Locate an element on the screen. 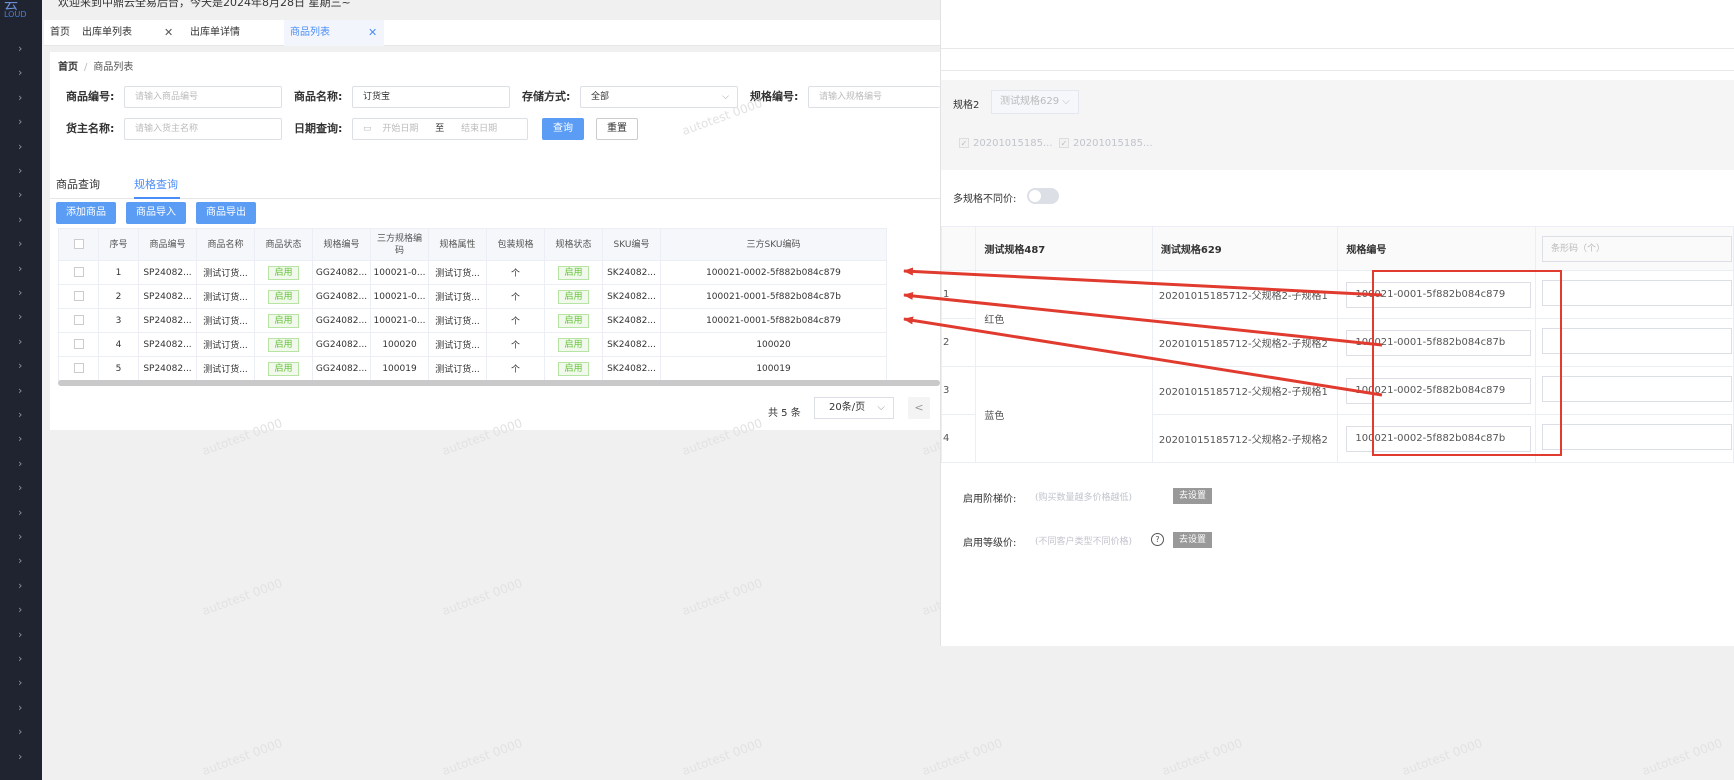 The width and height of the screenshot is (1734, 780). annotation-arrows is located at coordinates (1143, 332).